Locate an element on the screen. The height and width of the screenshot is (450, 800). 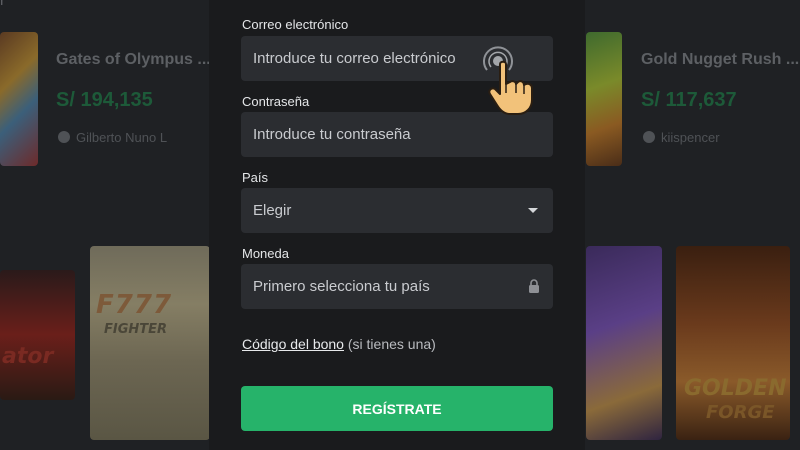
email-placeholder: Introduce tu correo electrónico is located at coordinates (354, 58).